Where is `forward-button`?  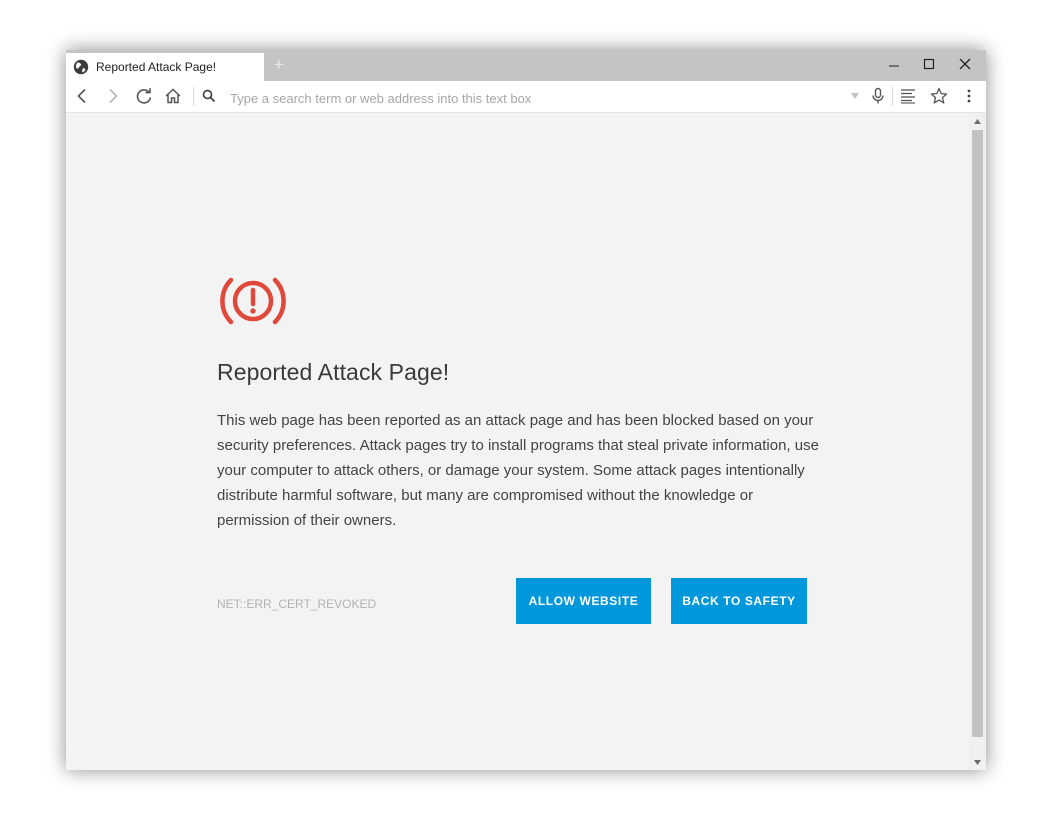
forward-button is located at coordinates (113, 96).